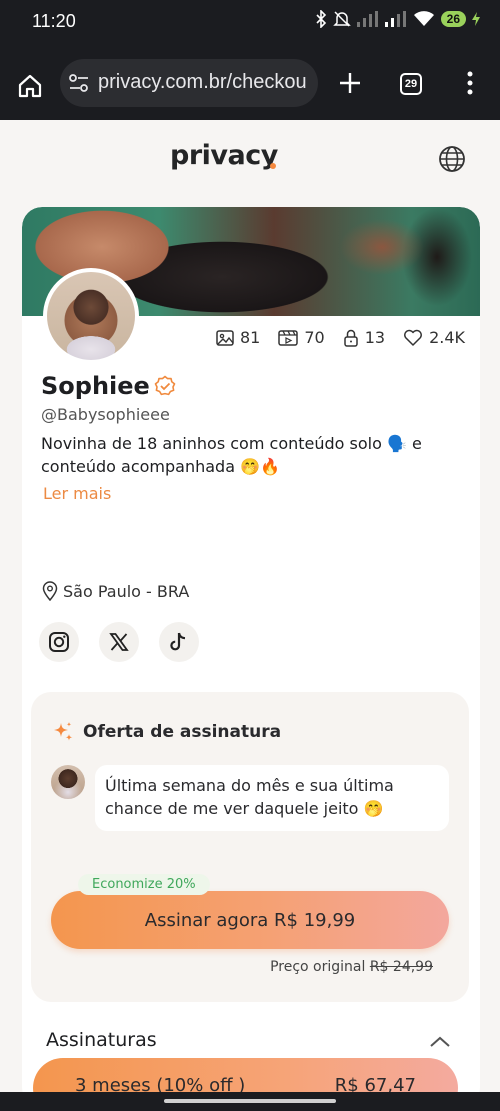  Describe the element at coordinates (367, 19) in the screenshot. I see `signal-icon` at that location.